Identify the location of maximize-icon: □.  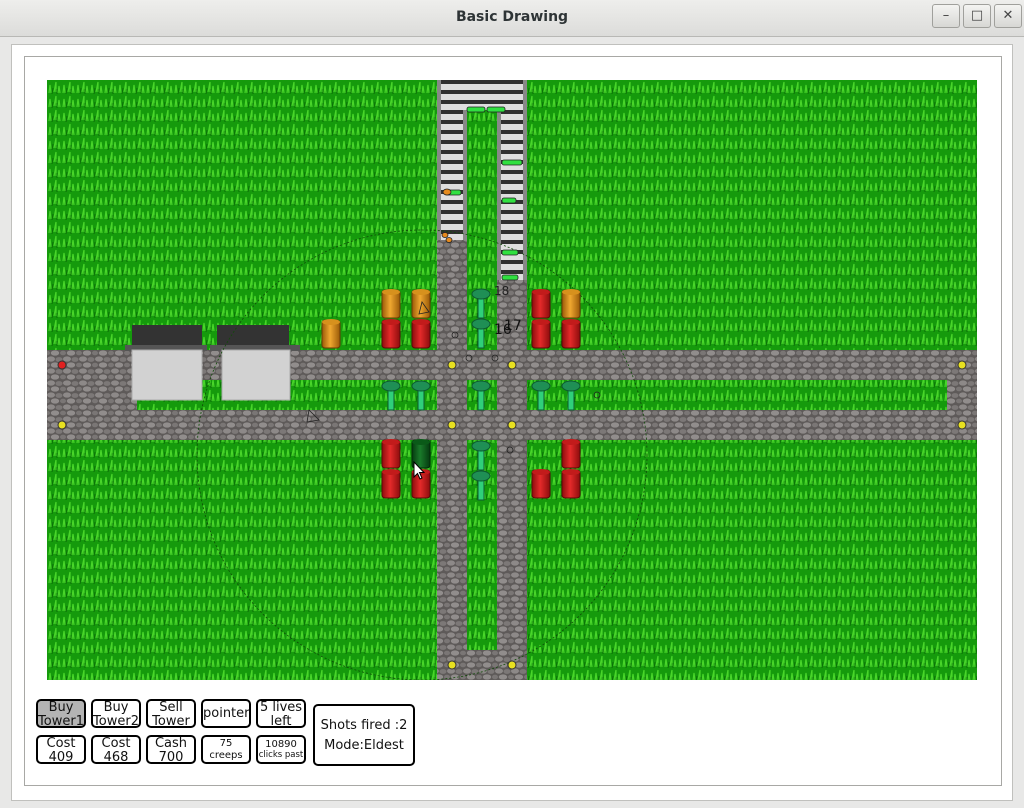
(977, 15).